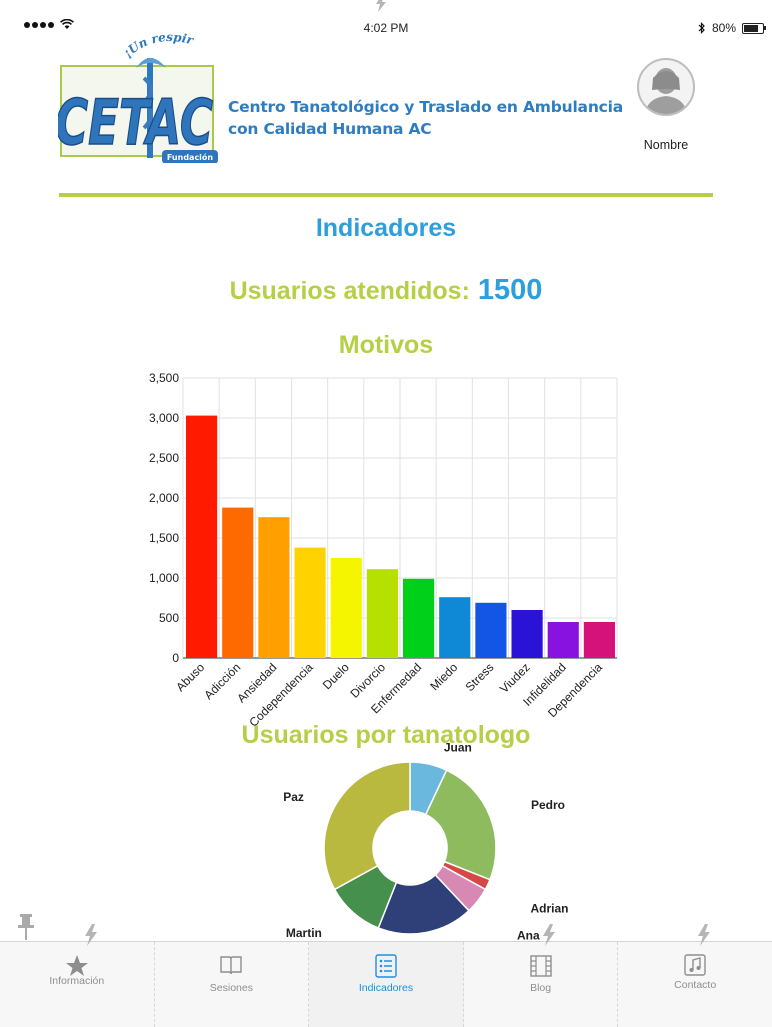 This screenshot has width=772, height=1027. I want to click on tab-label: Sesiones, so click(231, 988).